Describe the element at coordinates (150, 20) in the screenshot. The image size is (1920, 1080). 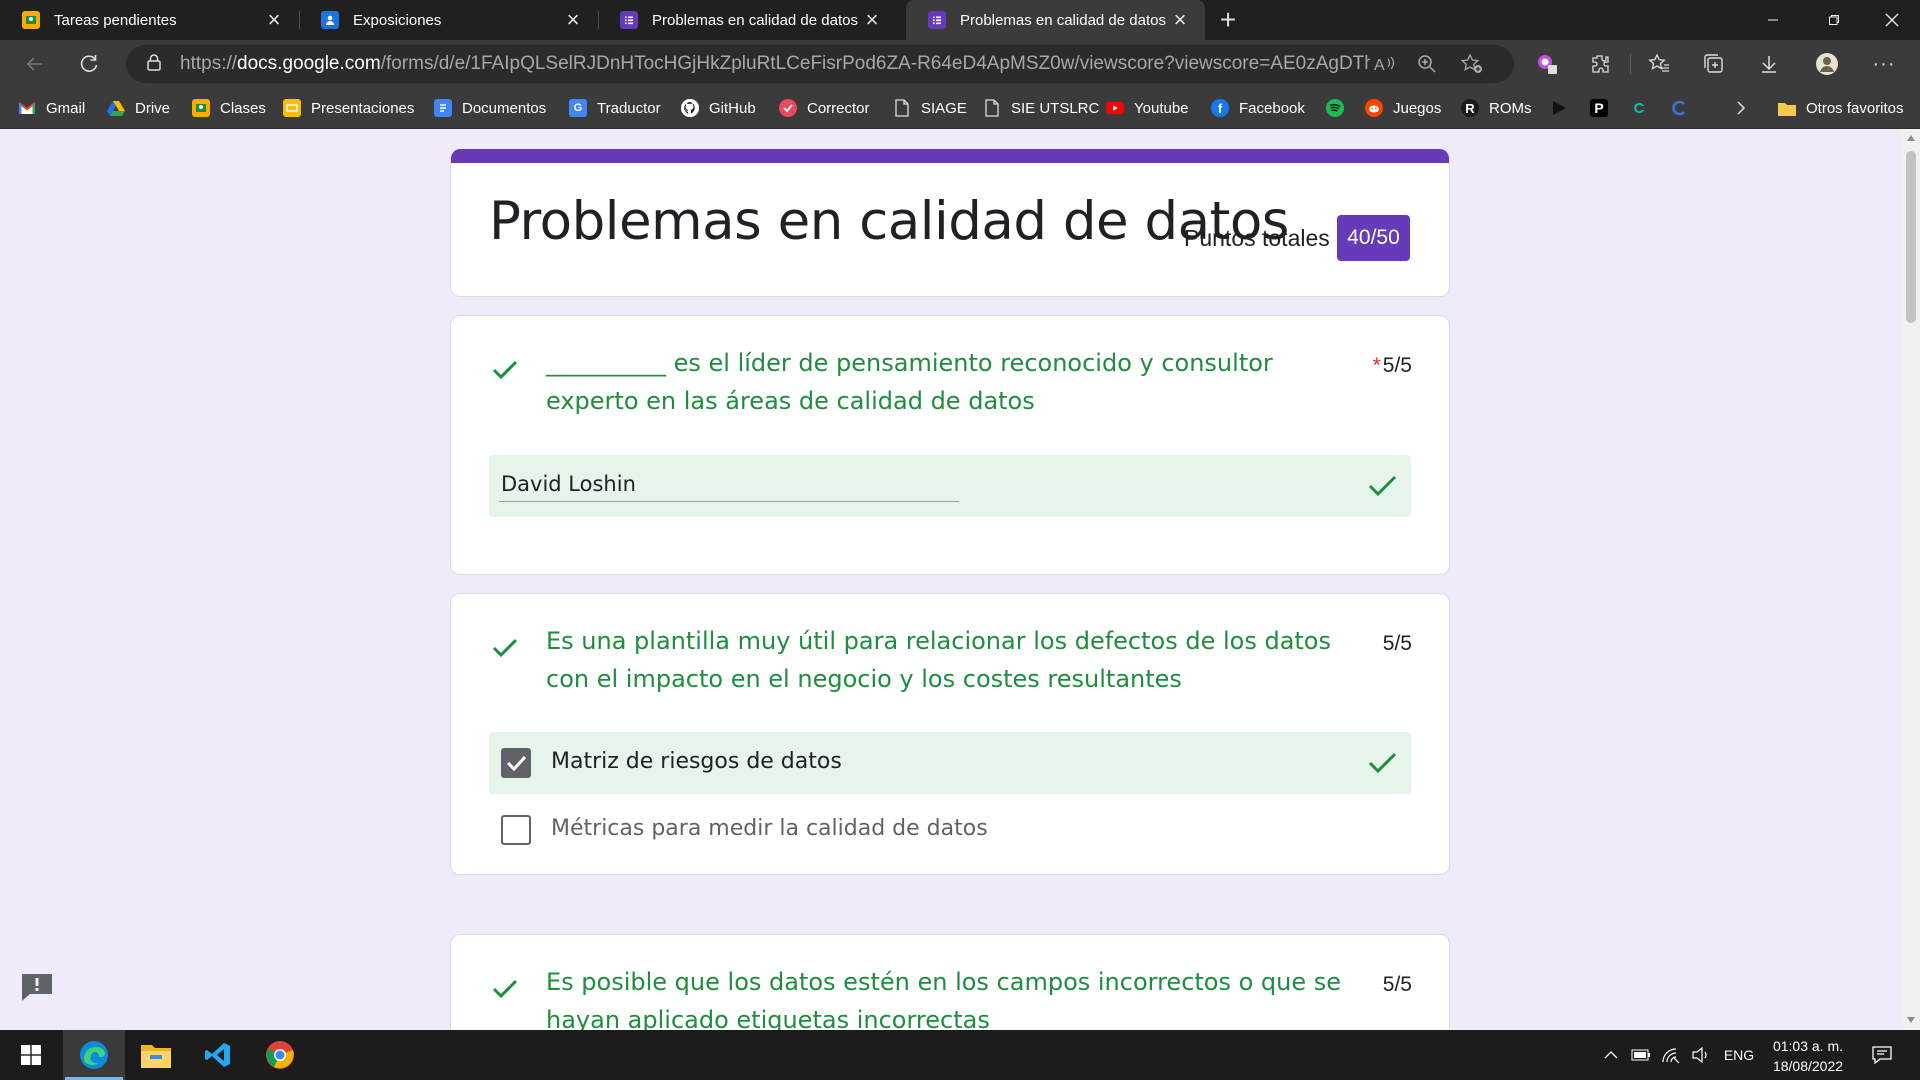
I see `tab-tareas-pendientes: Tareas pendientes ×` at that location.